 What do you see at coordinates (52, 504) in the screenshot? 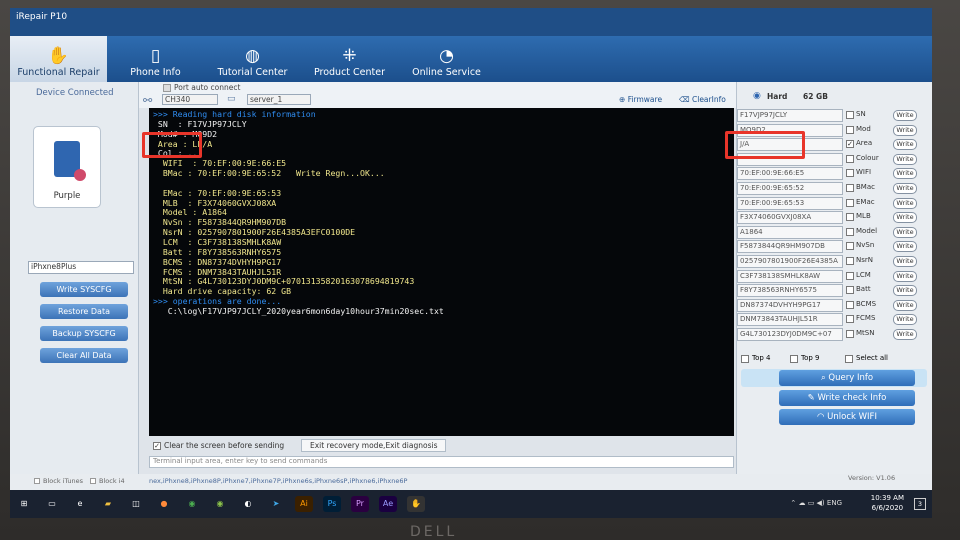
I see `task-view-icon: ▭` at bounding box center [52, 504].